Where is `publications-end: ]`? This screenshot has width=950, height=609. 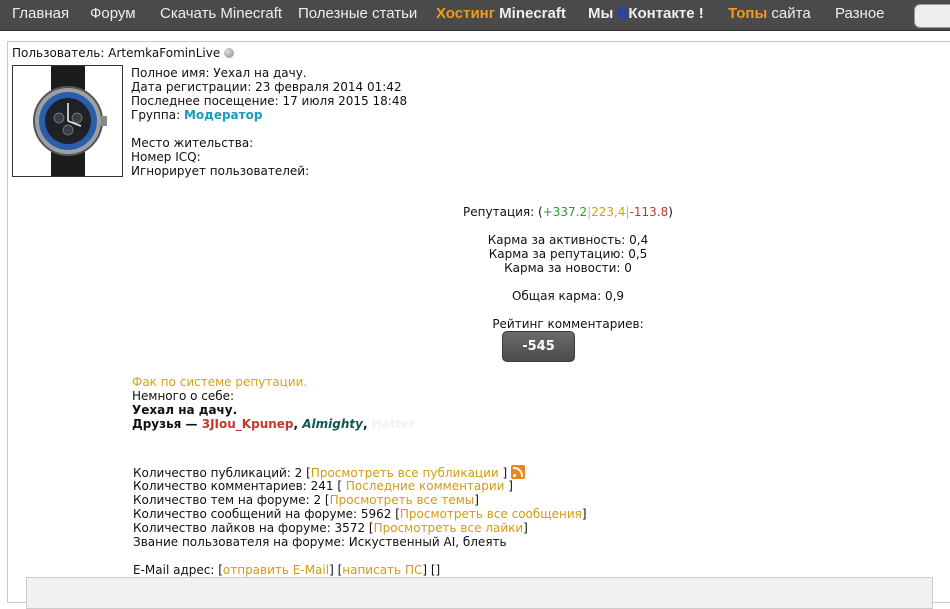 publications-end: ] is located at coordinates (503, 473).